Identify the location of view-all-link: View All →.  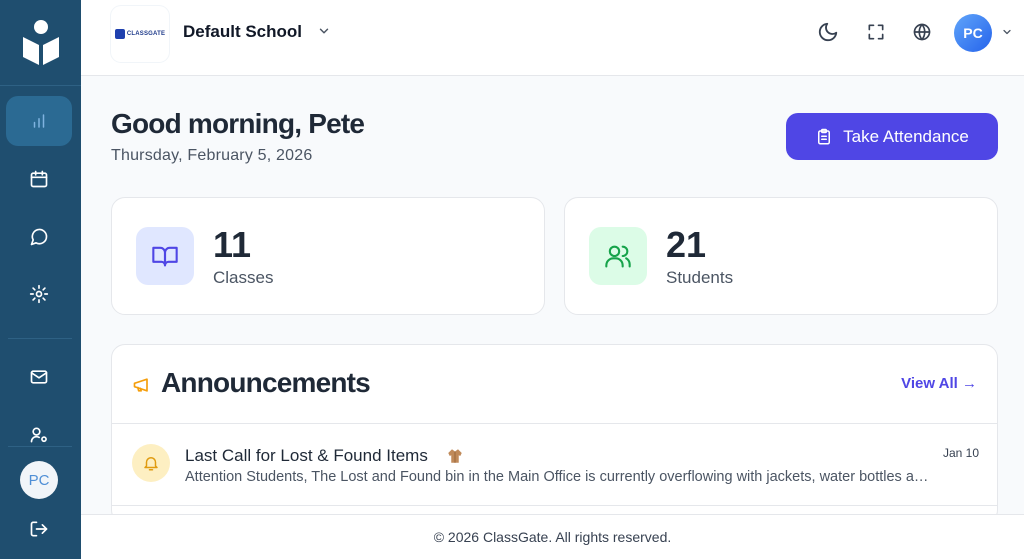
(939, 383).